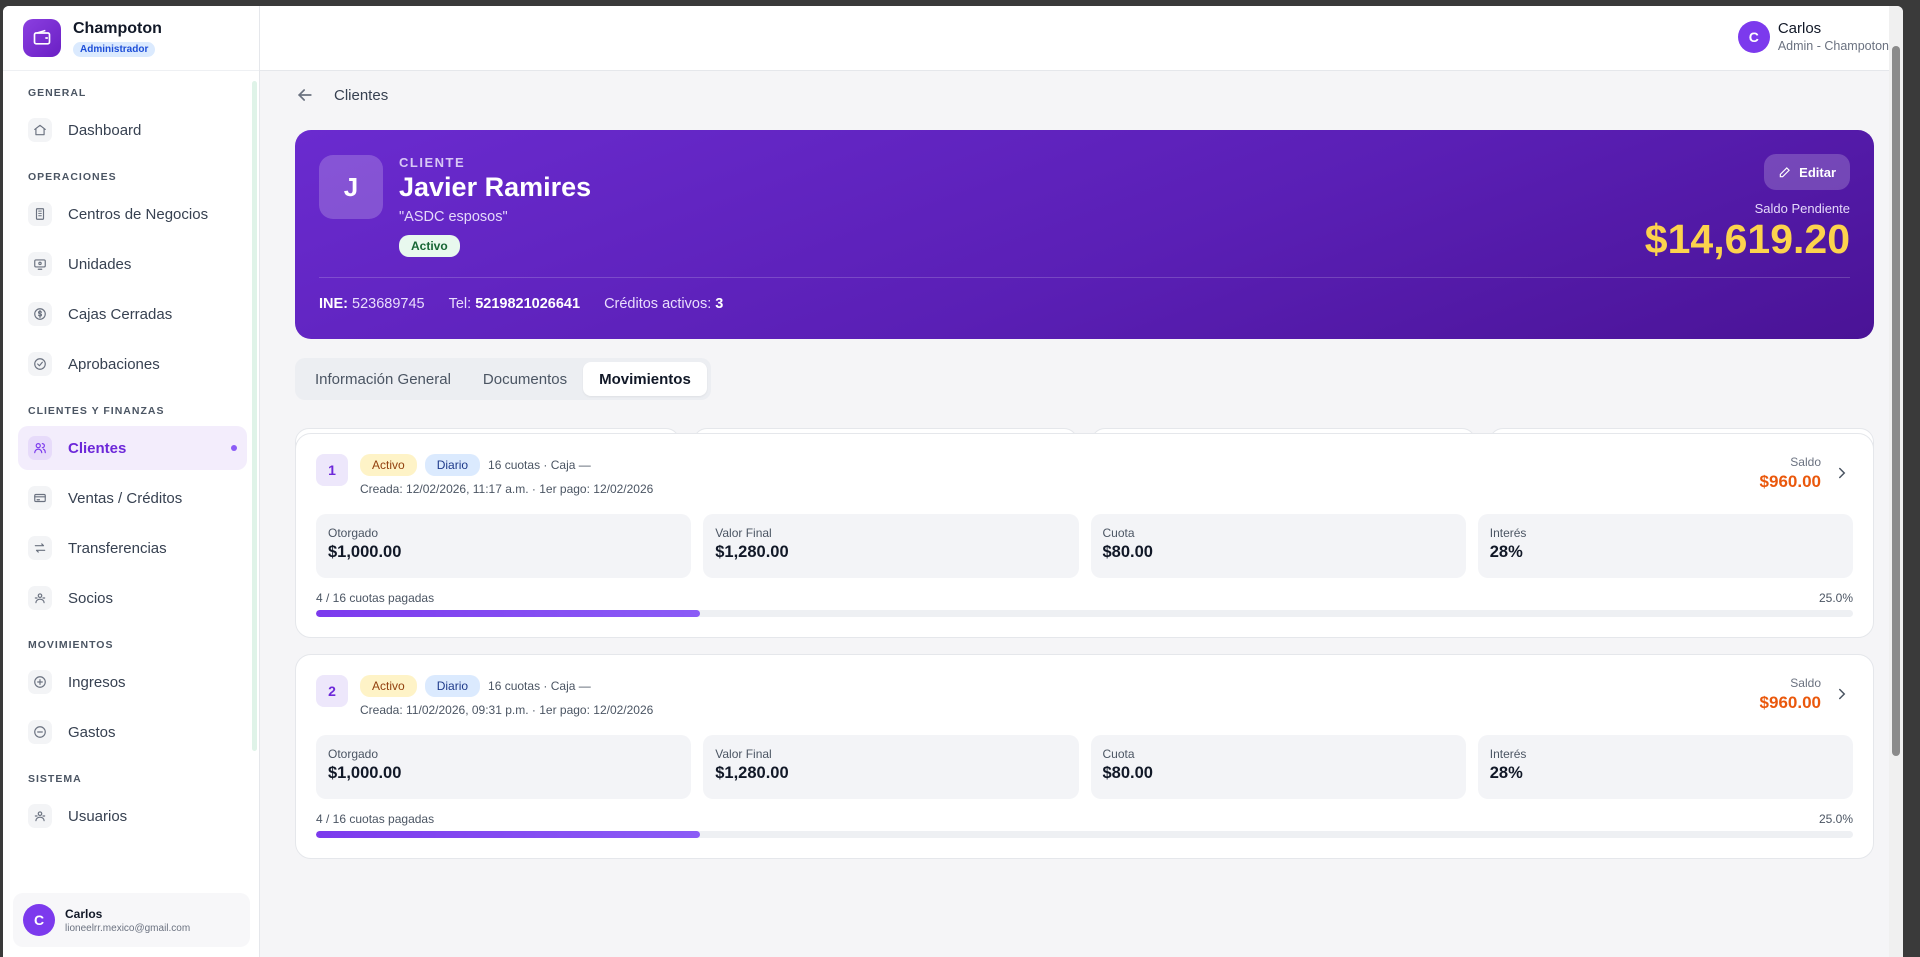 The image size is (1920, 957). Describe the element at coordinates (40, 214) in the screenshot. I see `building-icon` at that location.